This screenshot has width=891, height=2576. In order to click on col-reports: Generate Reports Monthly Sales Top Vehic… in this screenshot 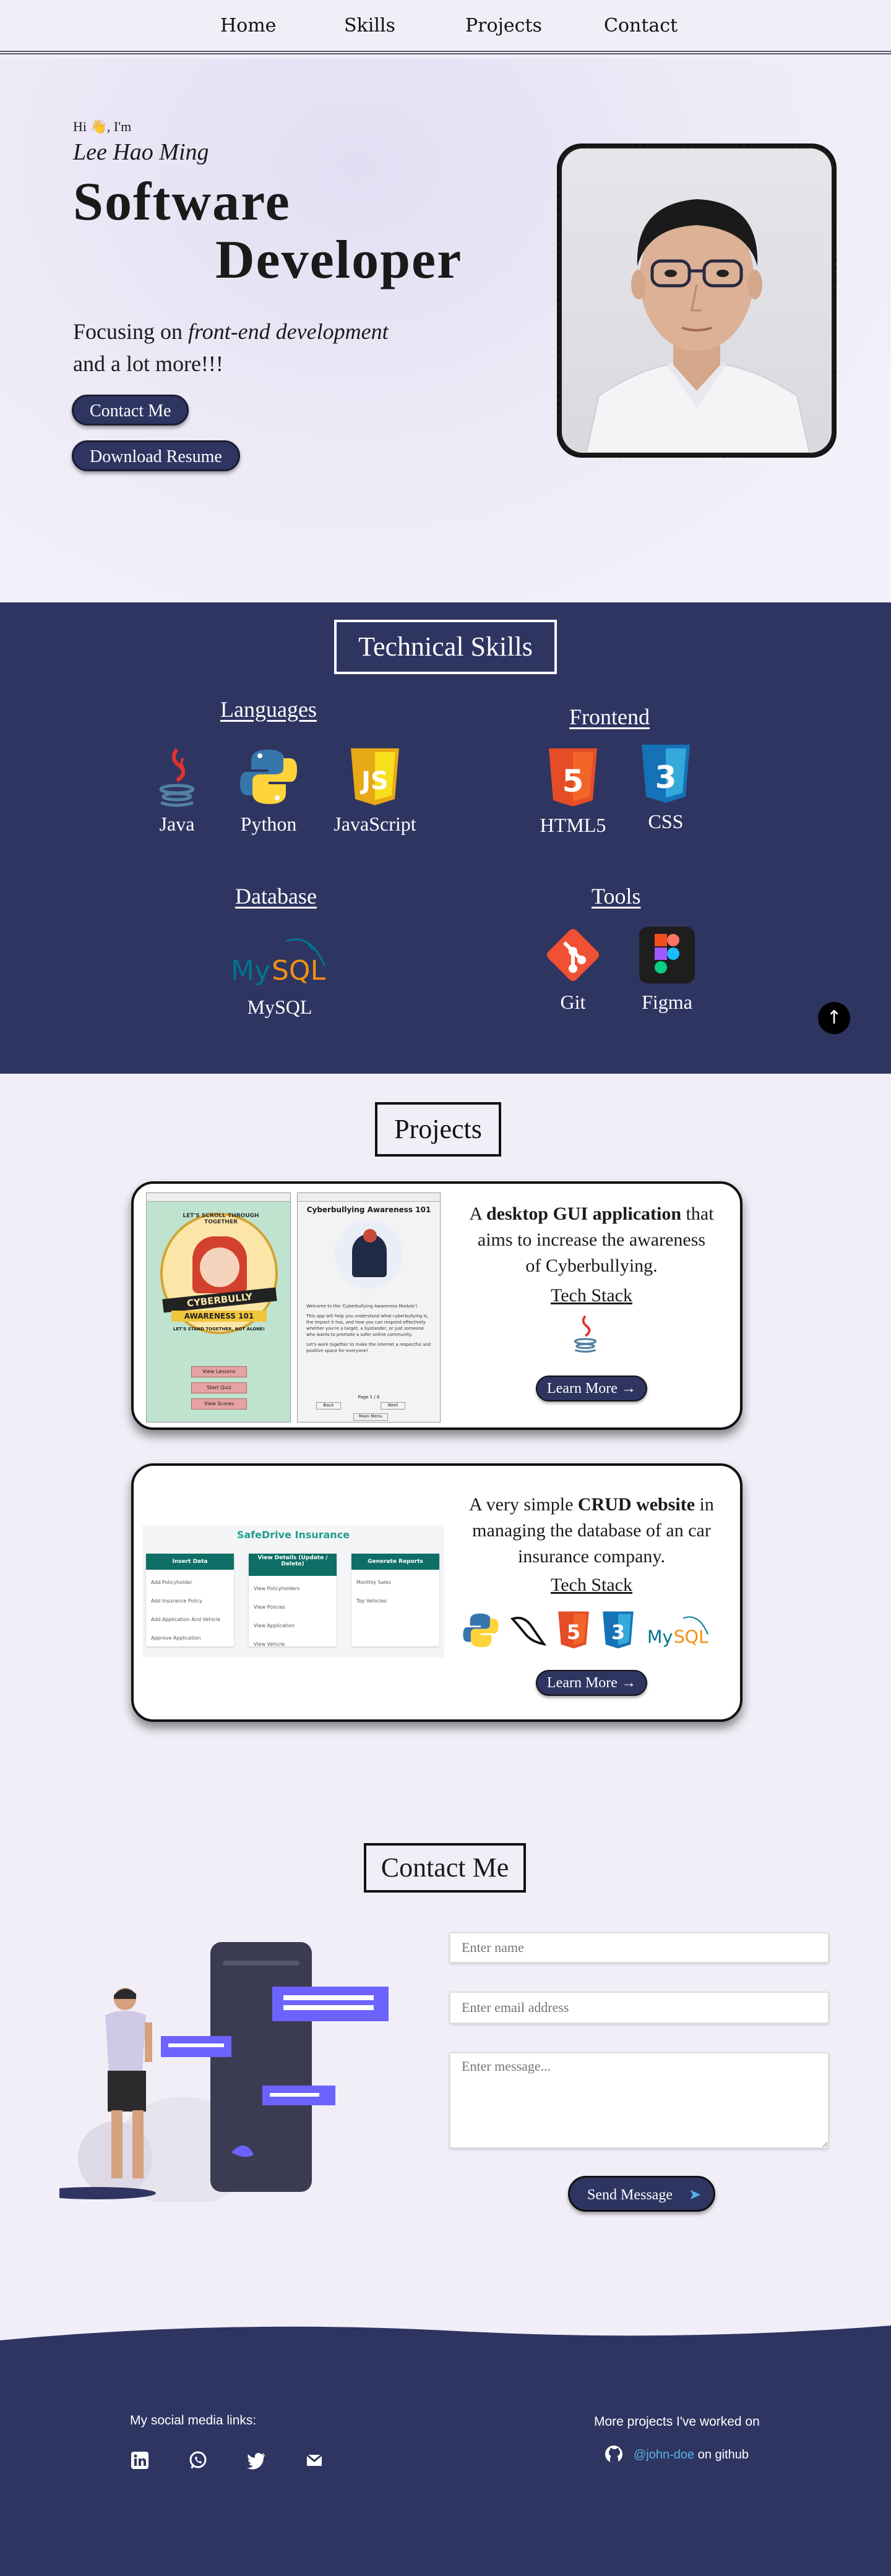, I will do `click(395, 1600)`.